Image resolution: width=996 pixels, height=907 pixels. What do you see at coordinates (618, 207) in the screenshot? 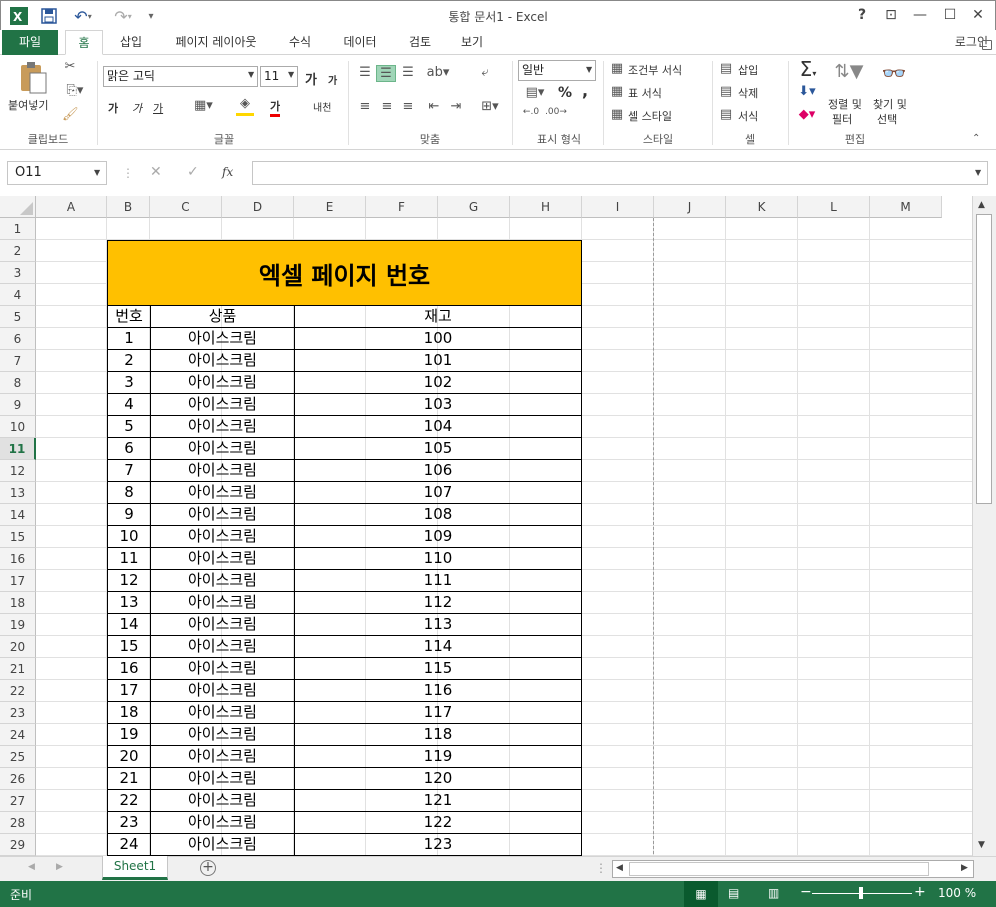
I see `column-header-i: I` at bounding box center [618, 207].